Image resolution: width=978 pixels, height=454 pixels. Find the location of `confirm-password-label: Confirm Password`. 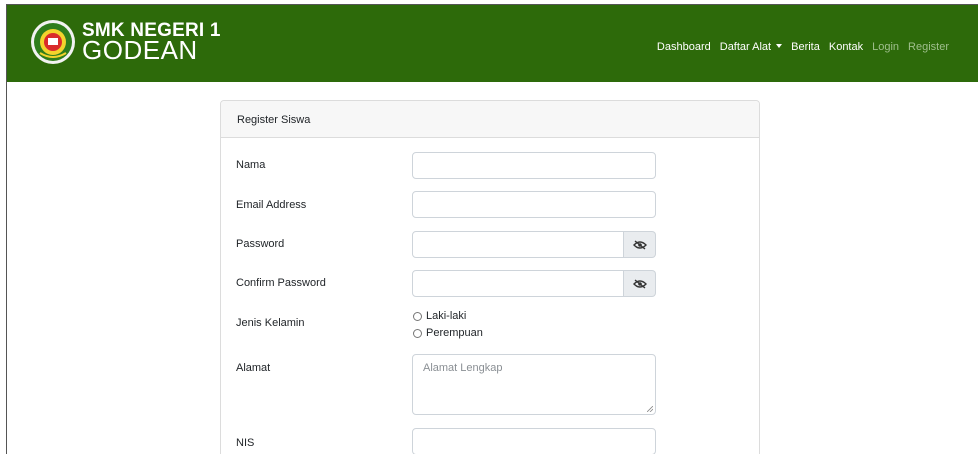

confirm-password-label: Confirm Password is located at coordinates (281, 283).